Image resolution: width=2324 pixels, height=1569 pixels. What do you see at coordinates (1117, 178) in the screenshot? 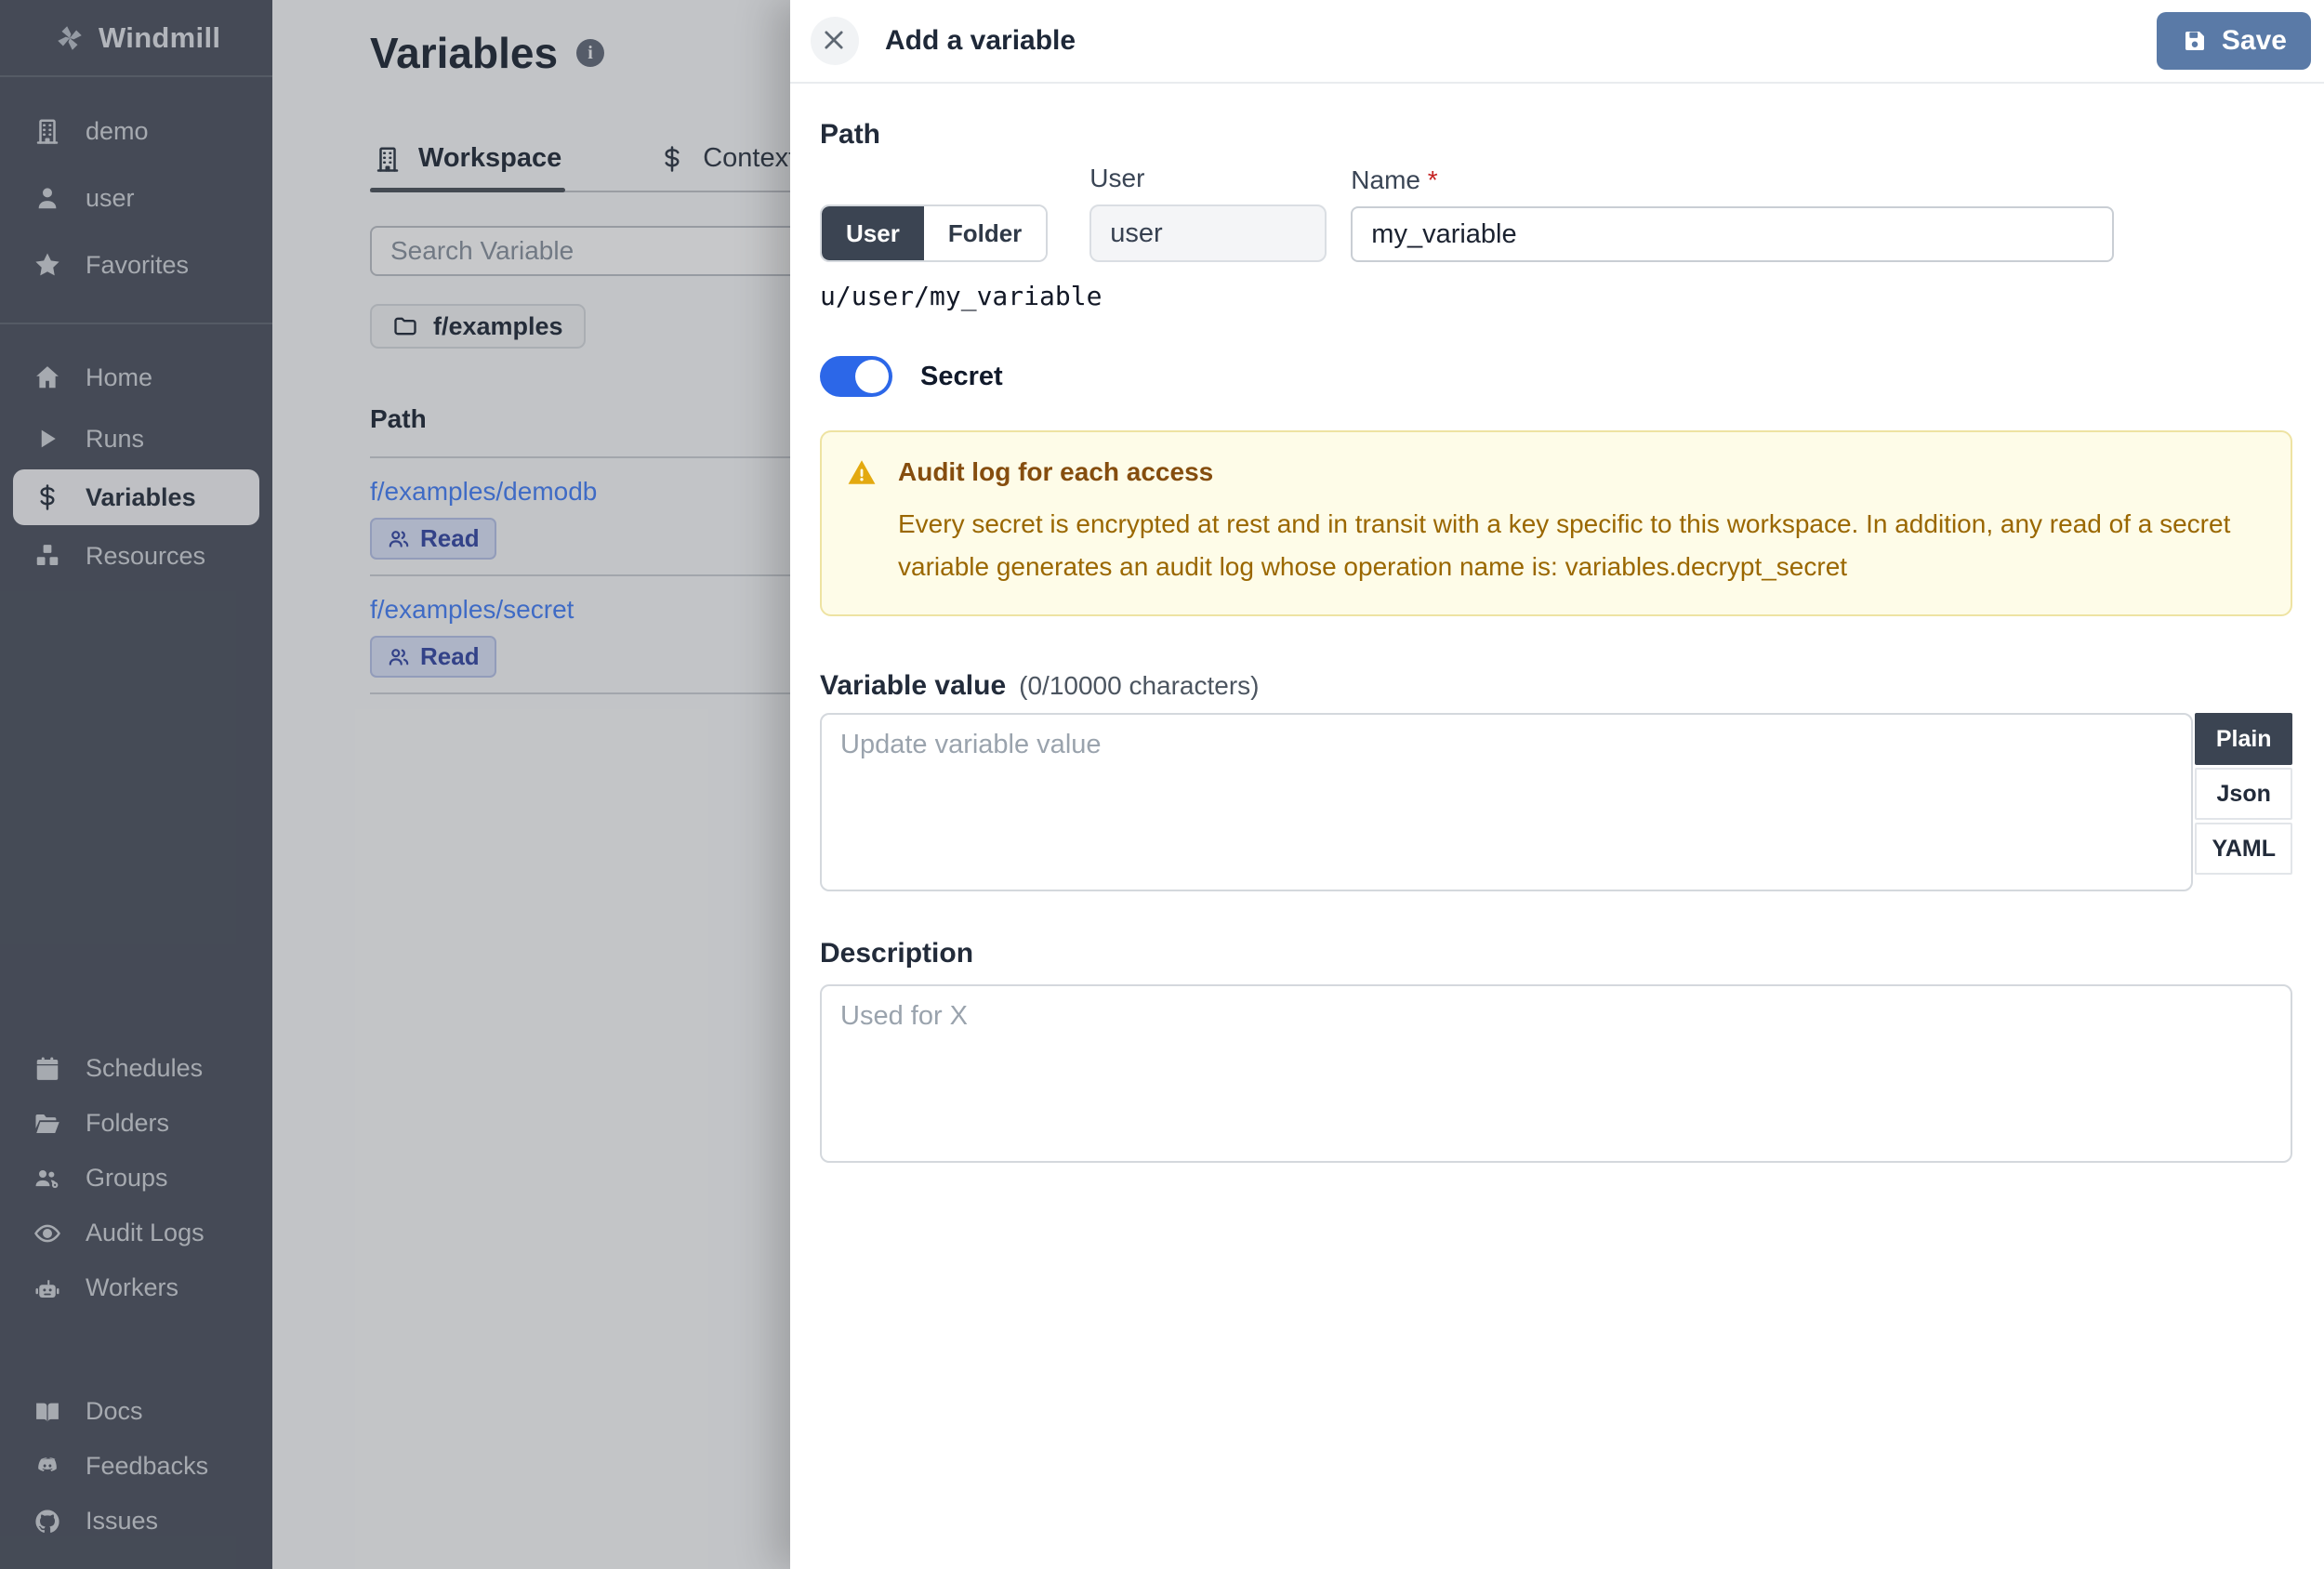
I see `owner-field-label: User` at bounding box center [1117, 178].